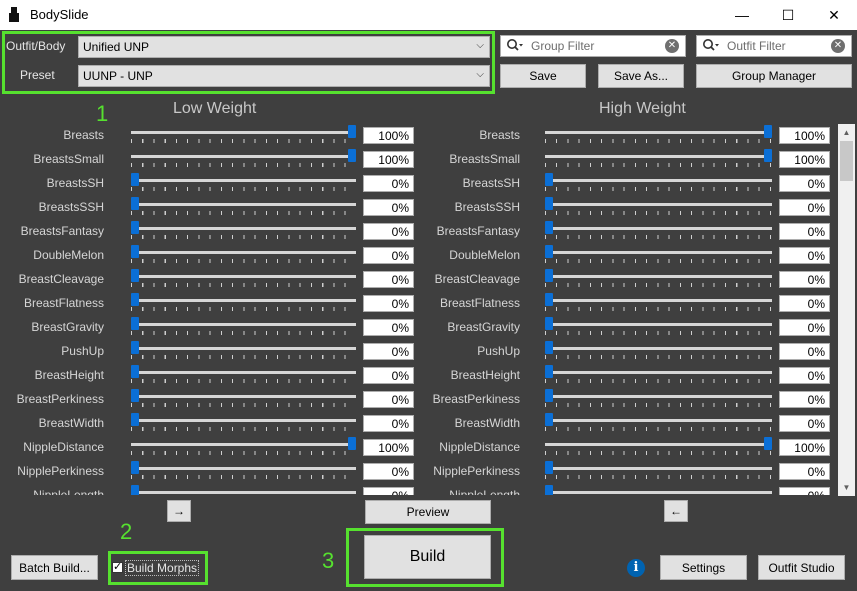  Describe the element at coordinates (774, 46) in the screenshot. I see `outfit-filter-input: Outfit Filter ✕` at that location.